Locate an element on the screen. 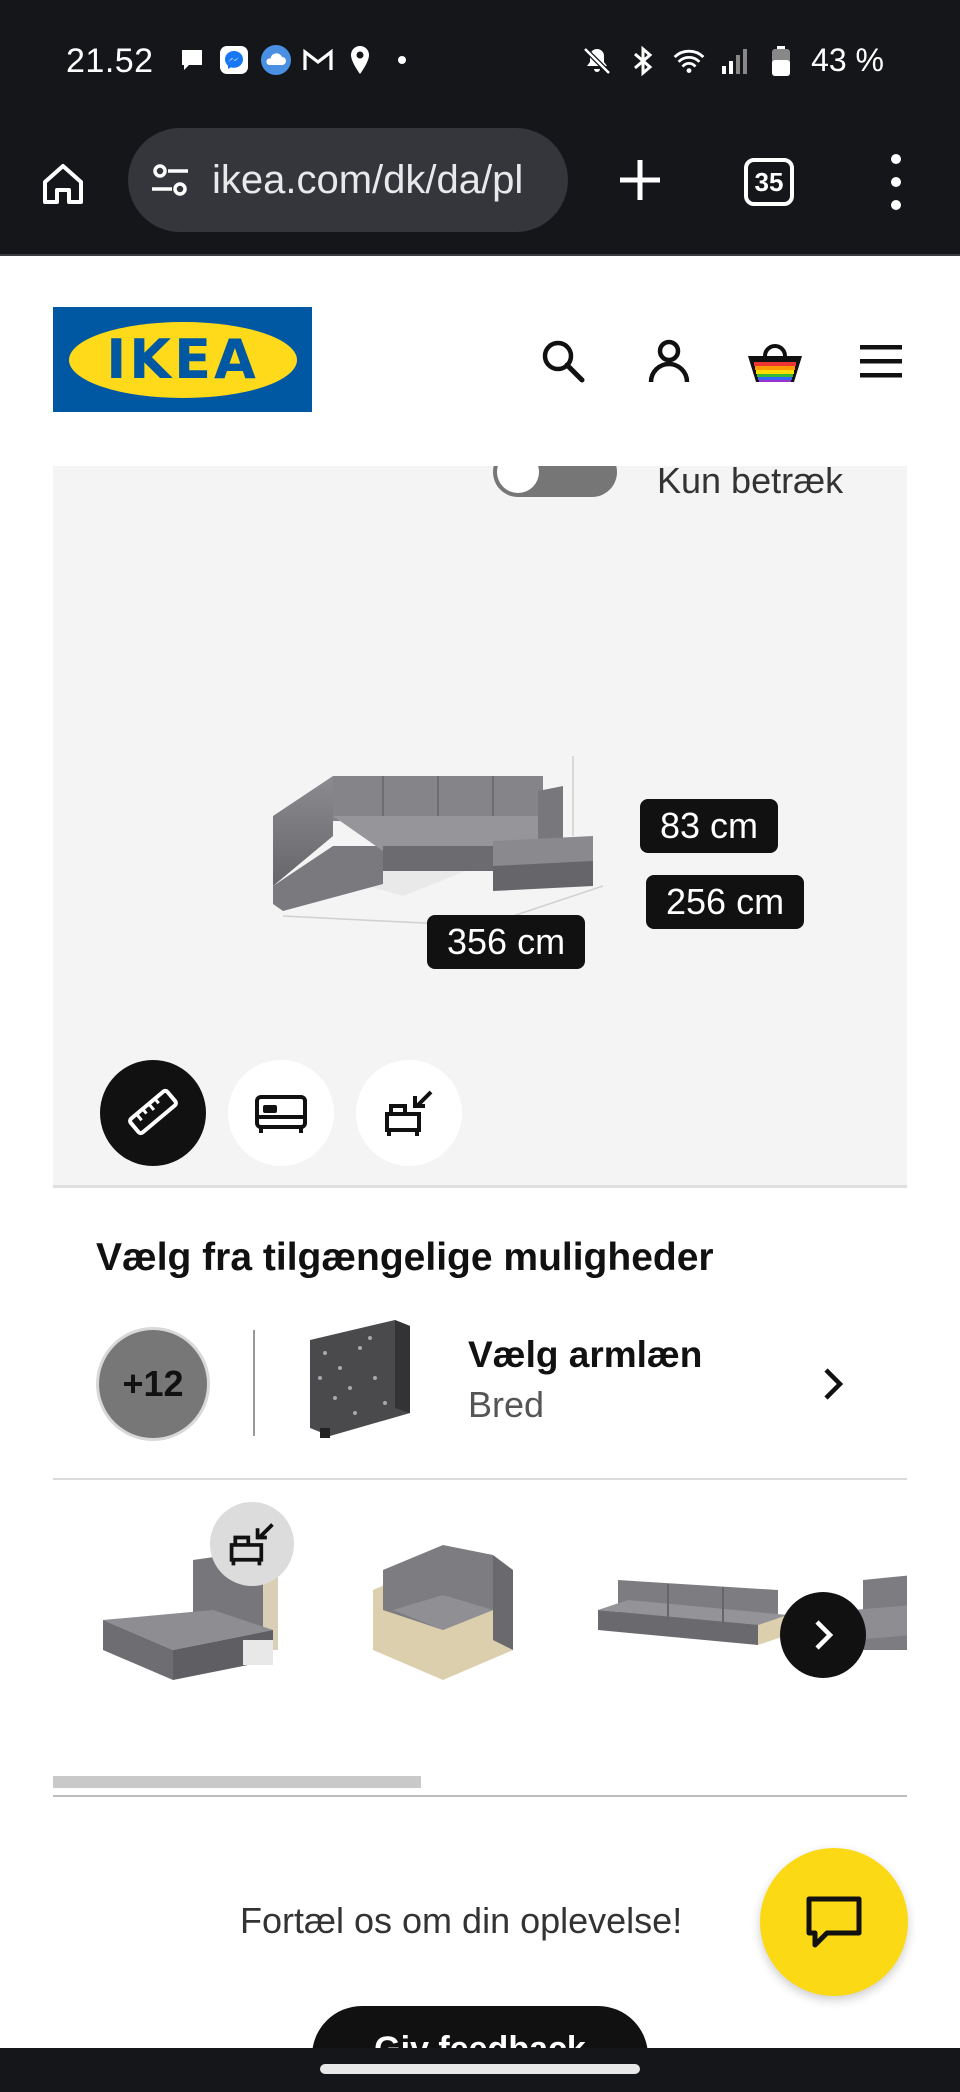 The image size is (960, 2092). height-dimension-label: 83 cm is located at coordinates (709, 826).